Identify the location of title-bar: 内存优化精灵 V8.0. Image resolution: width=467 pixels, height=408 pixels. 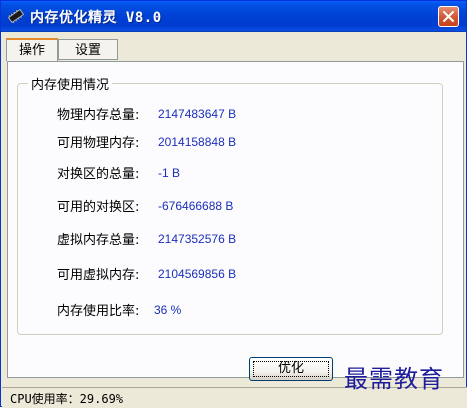
(233, 16).